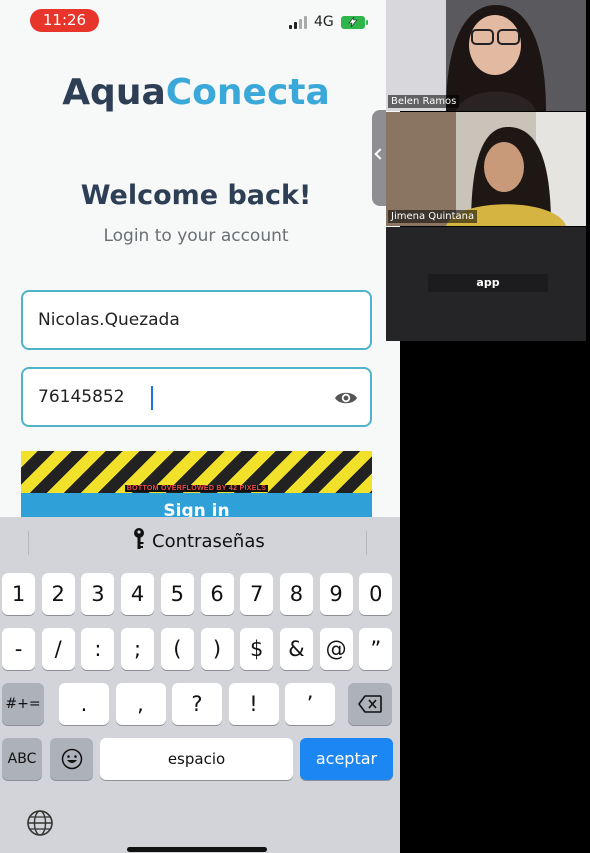 The image size is (590, 853). What do you see at coordinates (178, 397) in the screenshot?
I see `password-input` at bounding box center [178, 397].